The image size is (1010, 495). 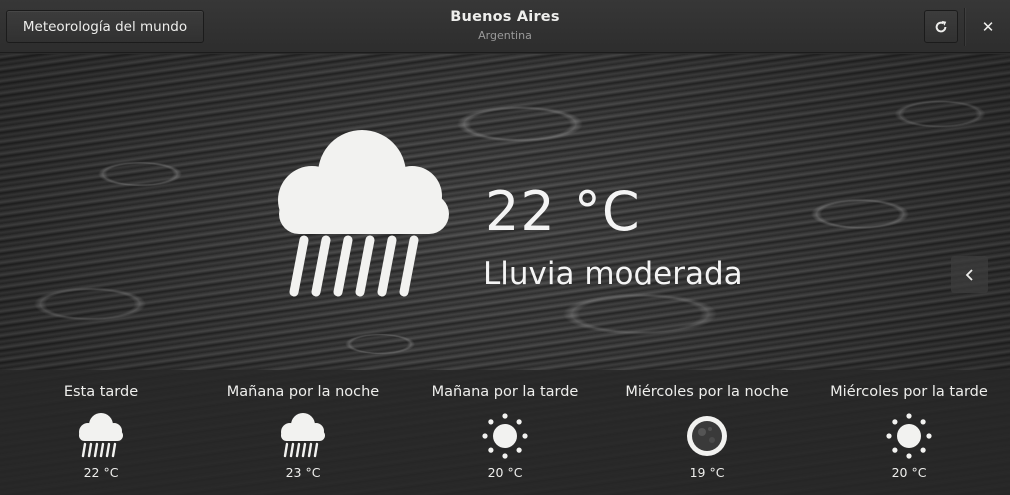 What do you see at coordinates (101, 472) in the screenshot?
I see `forecast-temperature: 22 °C` at bounding box center [101, 472].